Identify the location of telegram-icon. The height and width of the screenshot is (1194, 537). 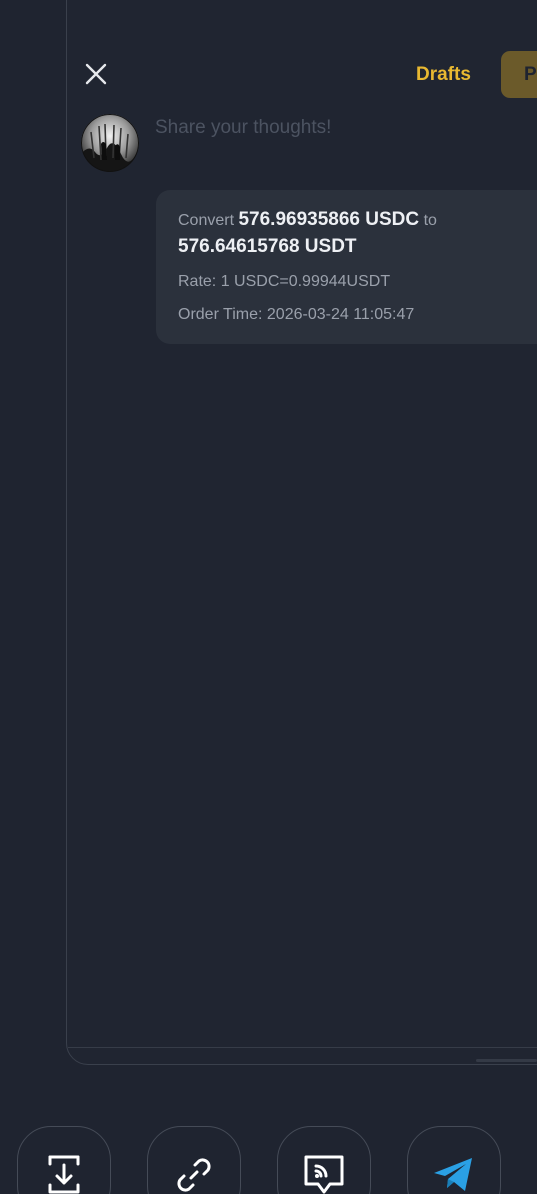
(453, 1174).